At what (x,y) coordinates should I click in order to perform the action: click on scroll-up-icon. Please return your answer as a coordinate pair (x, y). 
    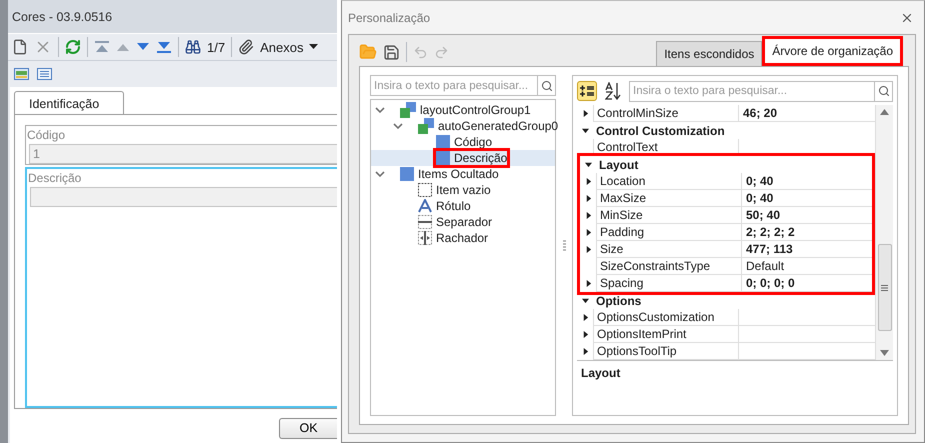
    Looking at the image, I should click on (884, 112).